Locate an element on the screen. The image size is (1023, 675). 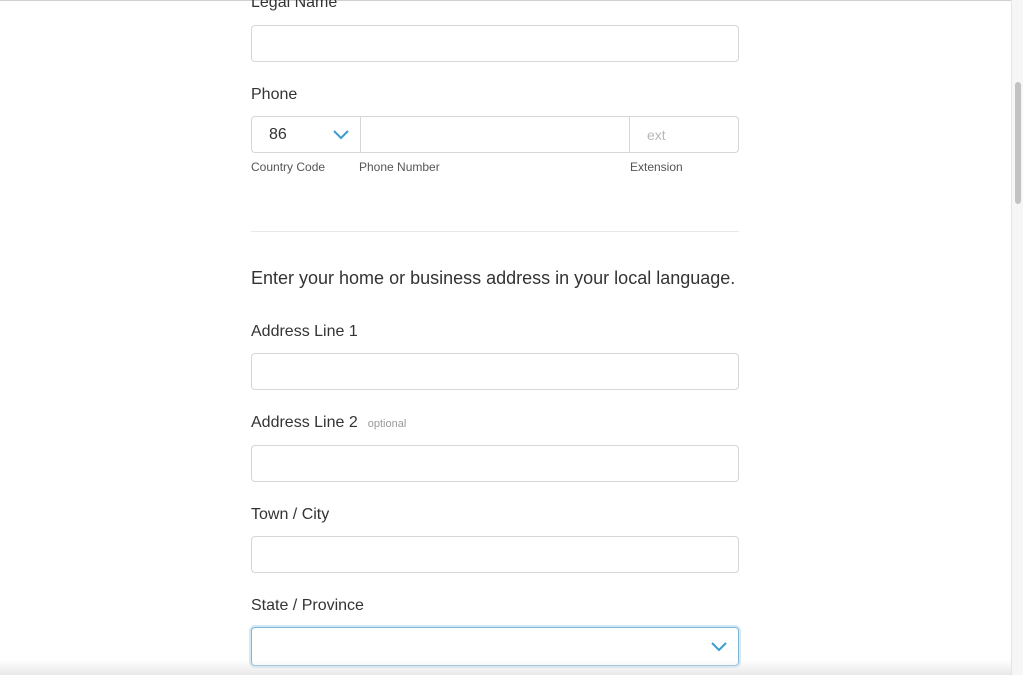
section-divider is located at coordinates (495, 231).